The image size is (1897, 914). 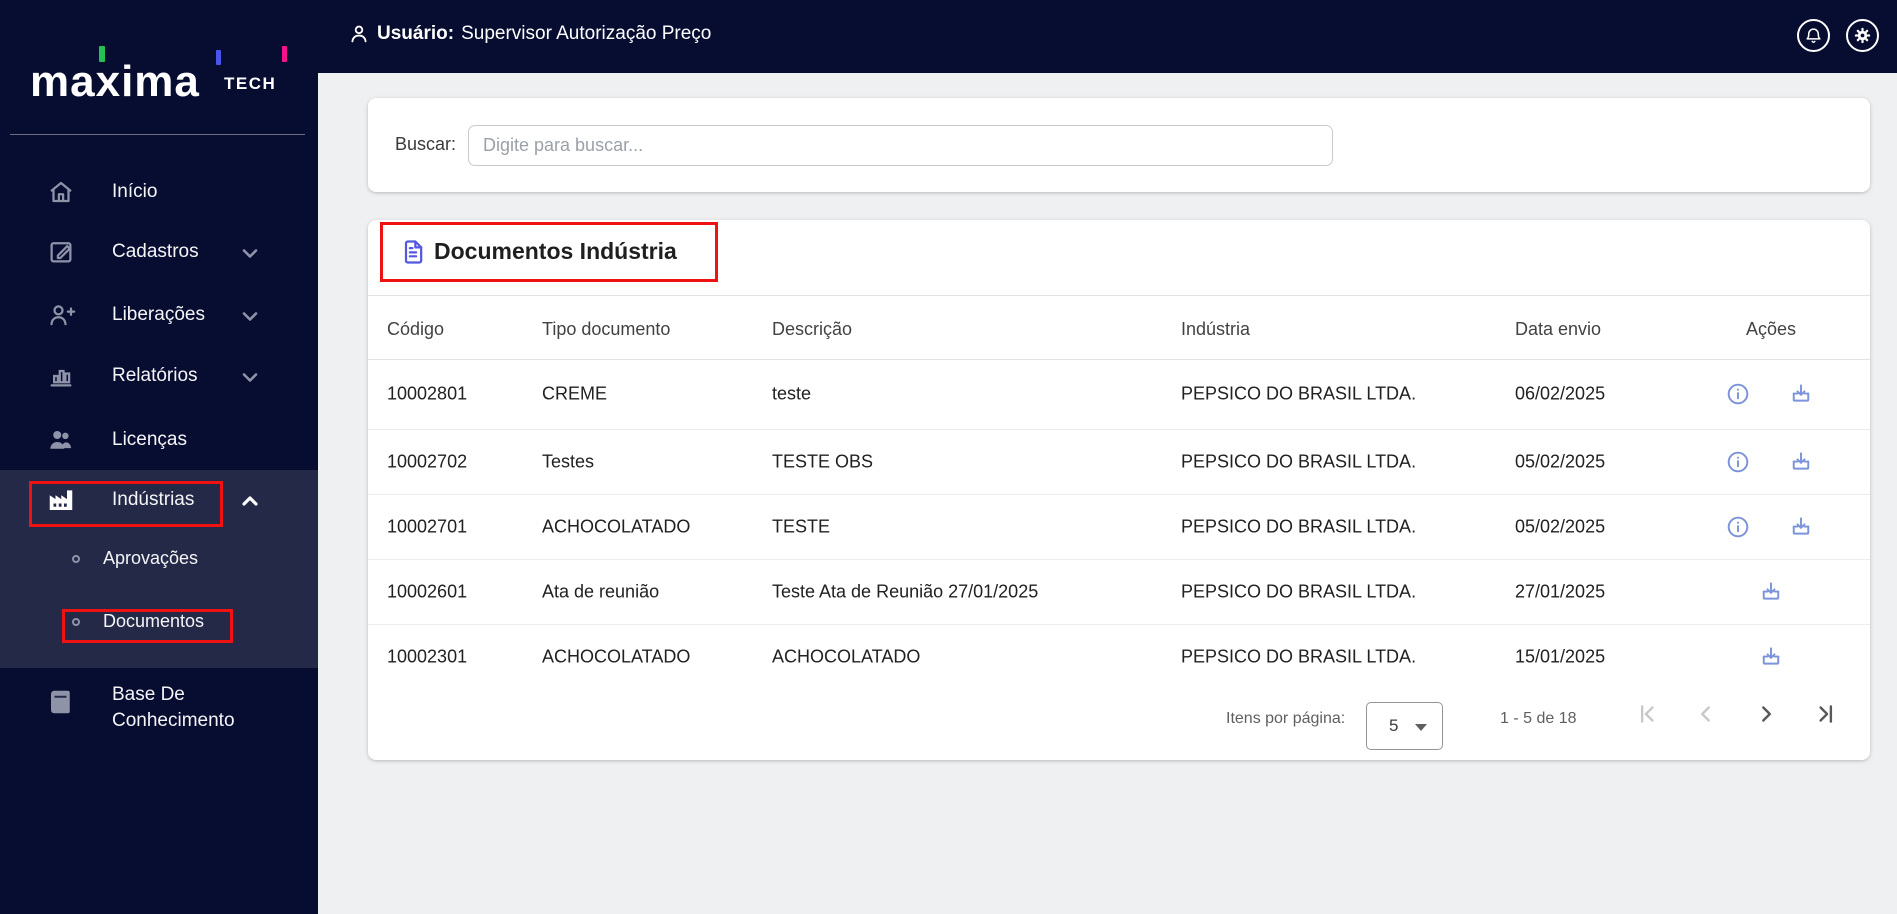 I want to click on items-per-page-label: Itens por página:, so click(x=1286, y=718).